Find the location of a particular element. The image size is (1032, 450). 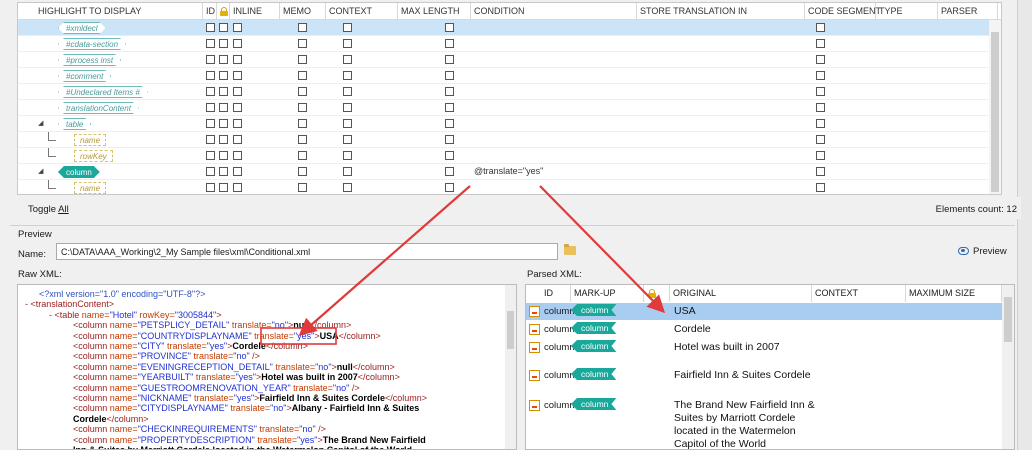

element-tag: #cdata-section is located at coordinates (92, 44).